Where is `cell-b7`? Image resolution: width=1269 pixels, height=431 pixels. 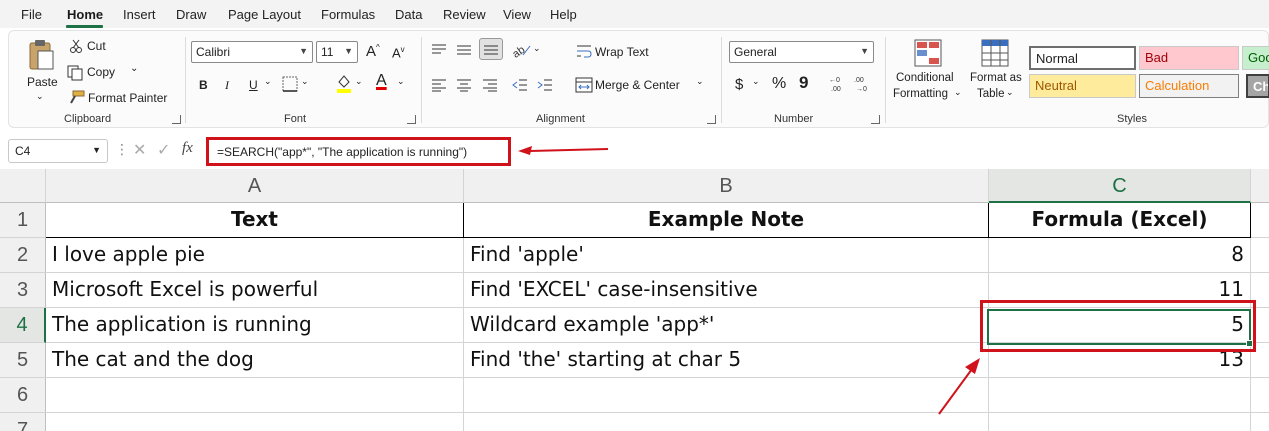 cell-b7 is located at coordinates (726, 422).